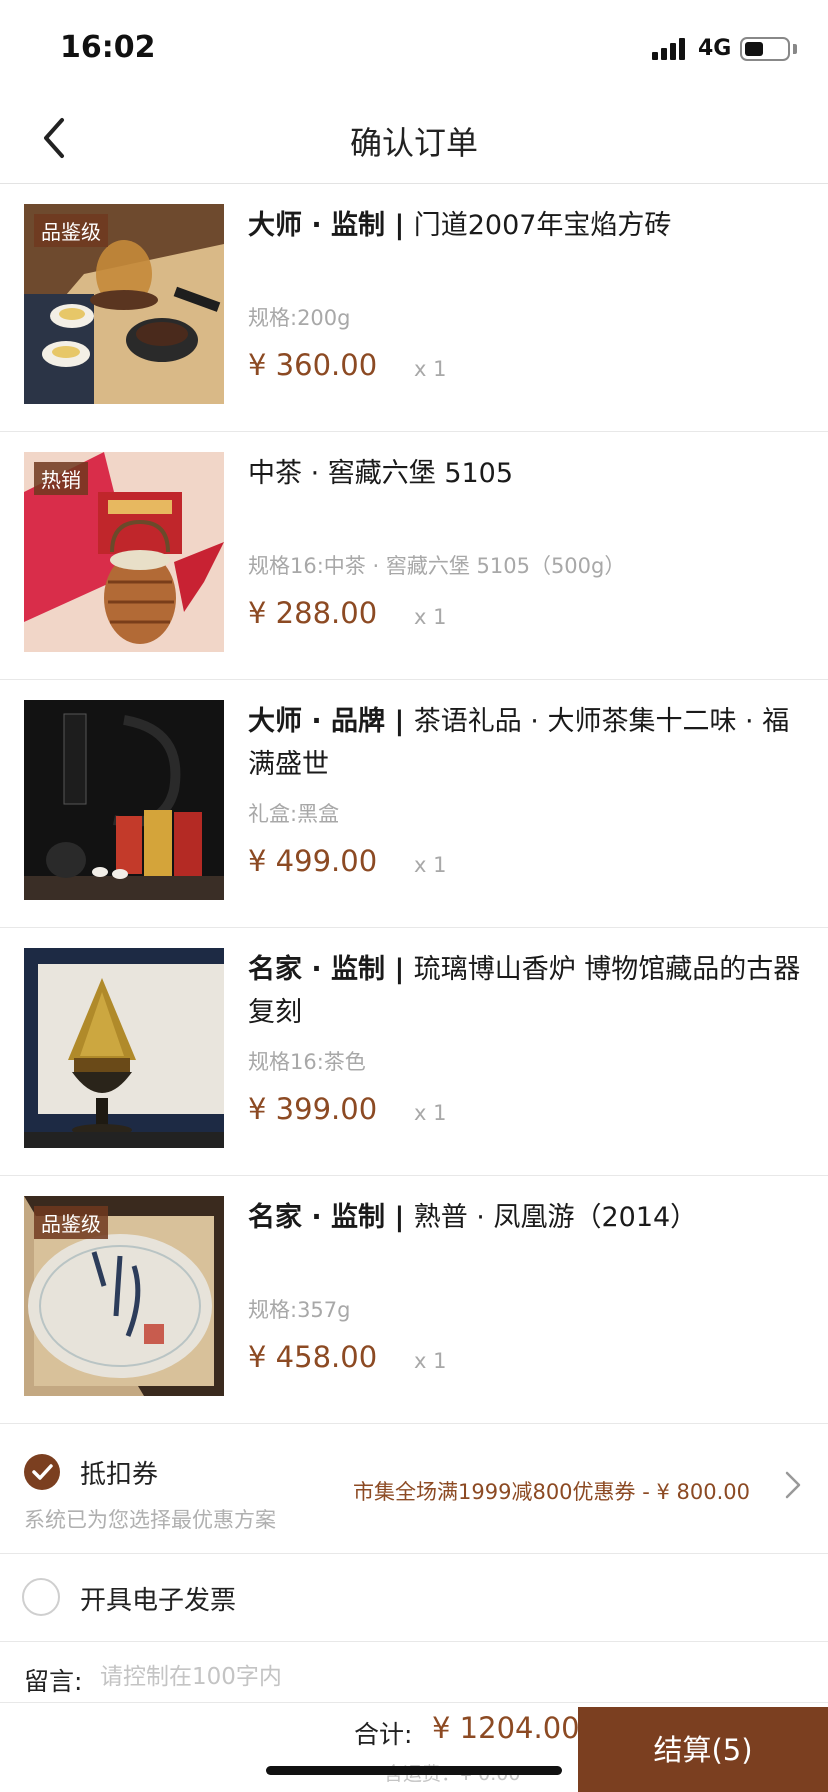 This screenshot has height=1792, width=828. I want to click on checkmark-icon, so click(42, 1472).